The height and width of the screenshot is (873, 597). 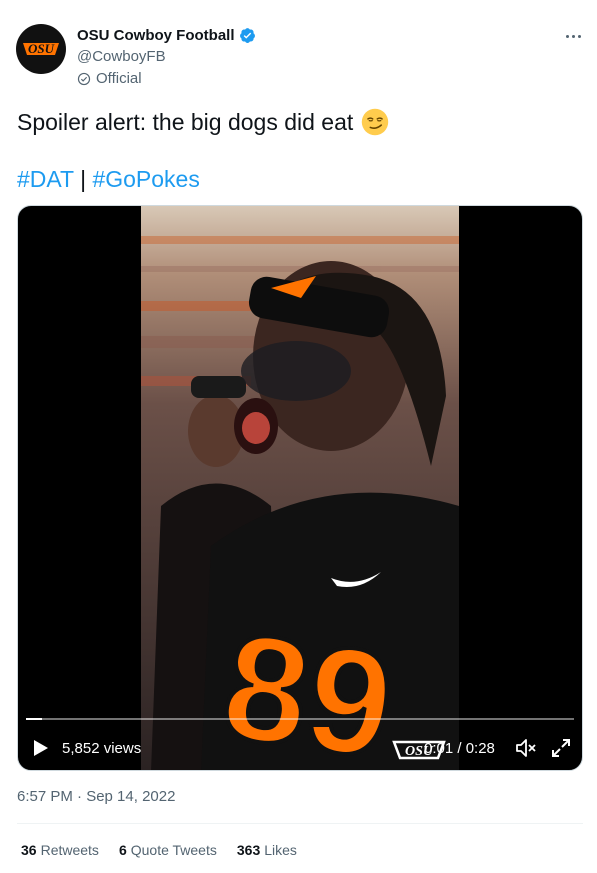 I want to click on tweet-text-row: Spoiler alert: the big dogs did eat, so click(x=203, y=122).